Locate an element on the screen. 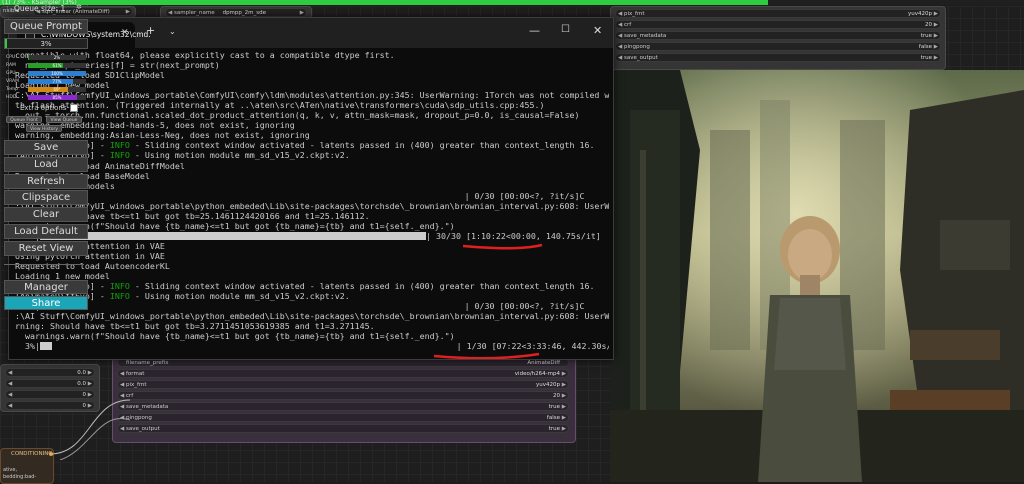 The height and width of the screenshot is (484, 1024). conditioning-node: CONDITIONING ative, bedding:bad- is located at coordinates (27, 466).